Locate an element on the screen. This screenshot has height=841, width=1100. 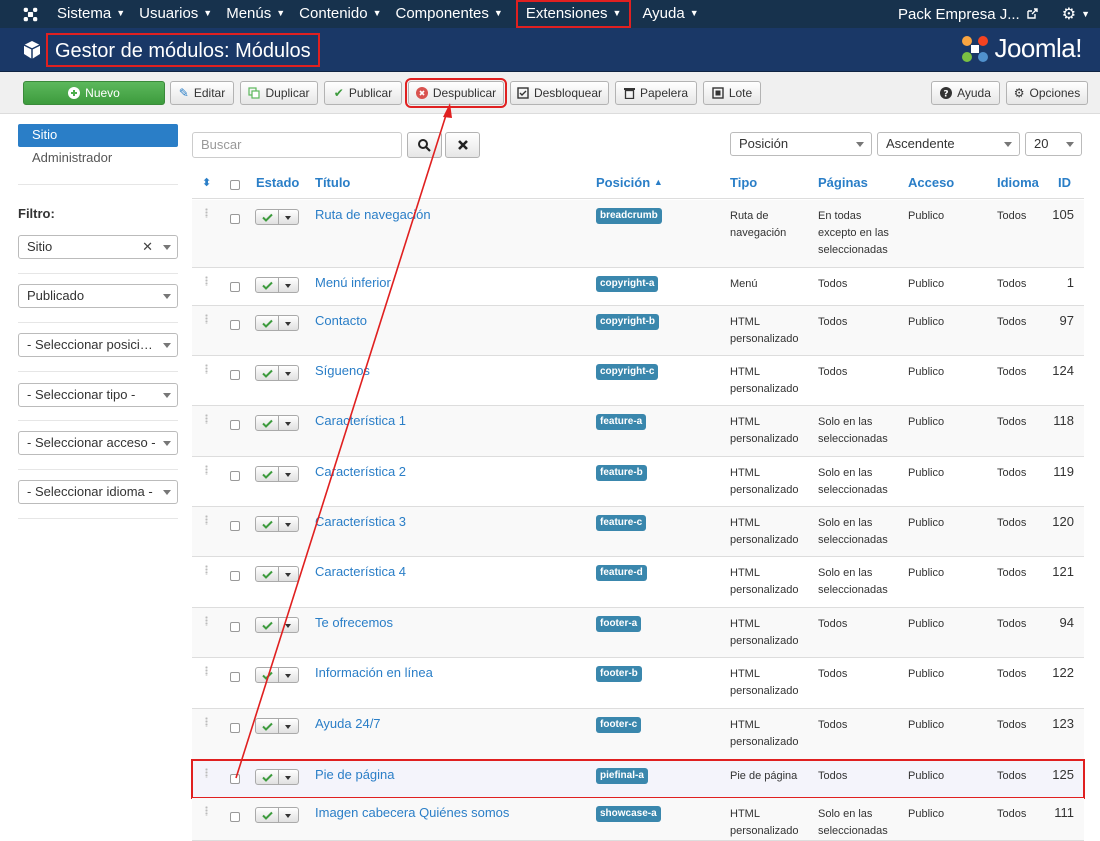
header-tipo: Tipo is located at coordinates (743, 182).